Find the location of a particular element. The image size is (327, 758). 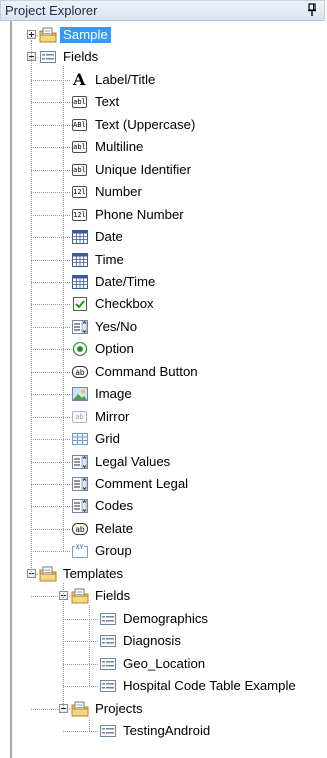

tree-node: Diagnosis is located at coordinates (163, 641).